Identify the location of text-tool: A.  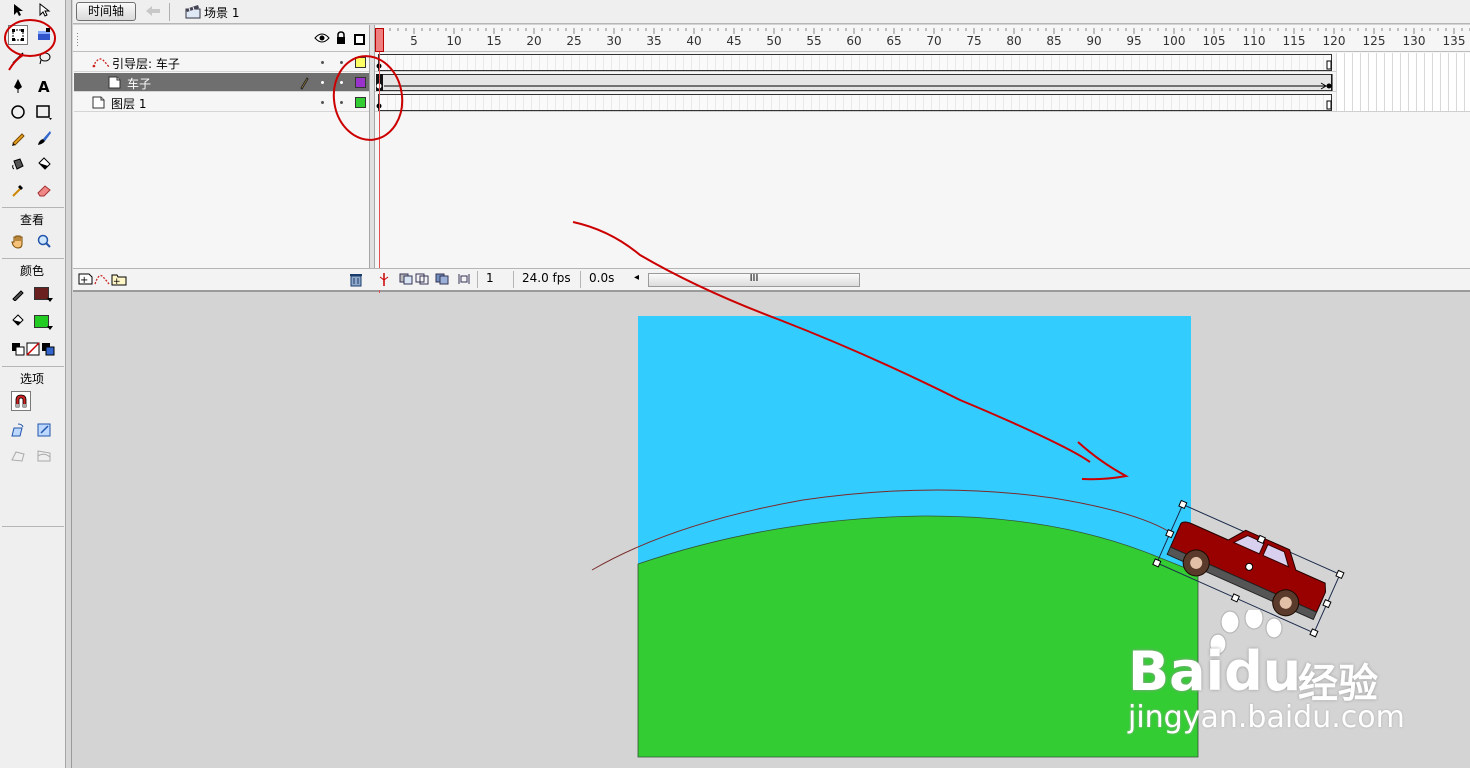
(44, 86).